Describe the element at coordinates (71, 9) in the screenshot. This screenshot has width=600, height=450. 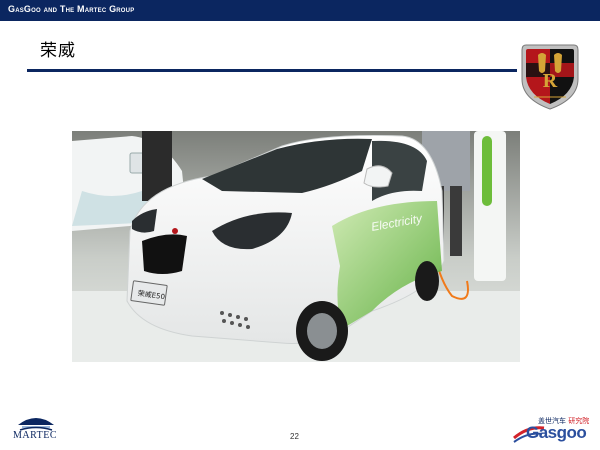
I see `company-line: GasGoo and The Martec Group` at that location.